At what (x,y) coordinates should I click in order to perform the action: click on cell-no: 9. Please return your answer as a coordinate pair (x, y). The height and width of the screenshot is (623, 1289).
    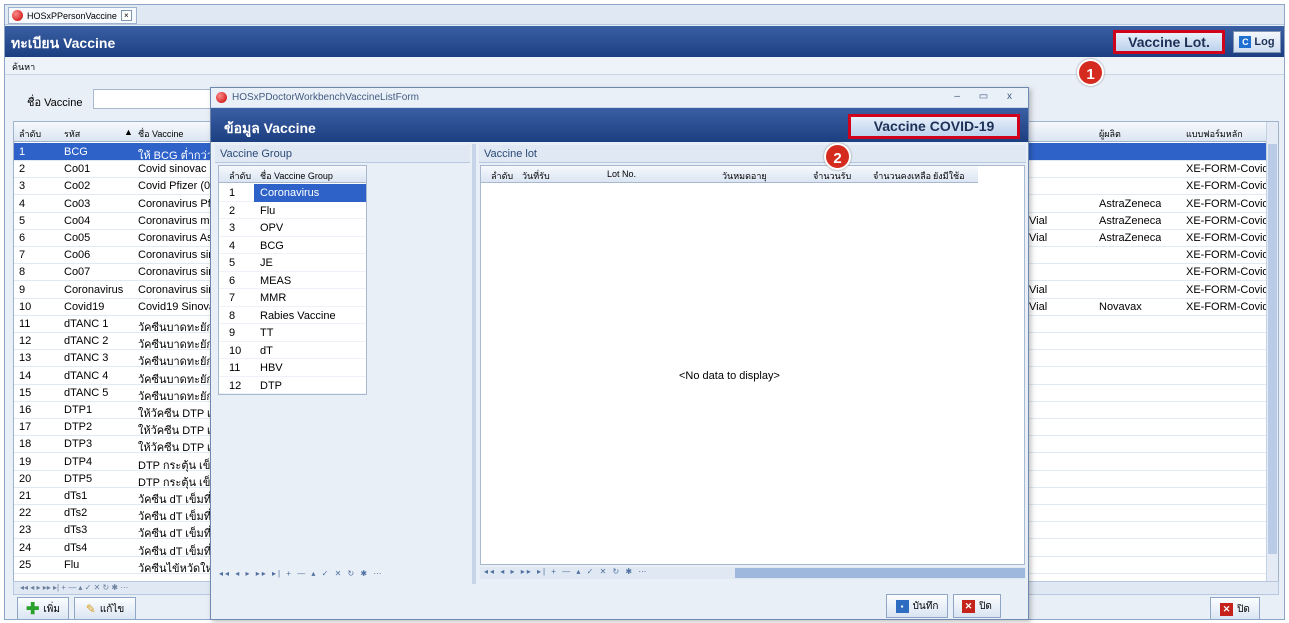
    Looking at the image, I should click on (22, 289).